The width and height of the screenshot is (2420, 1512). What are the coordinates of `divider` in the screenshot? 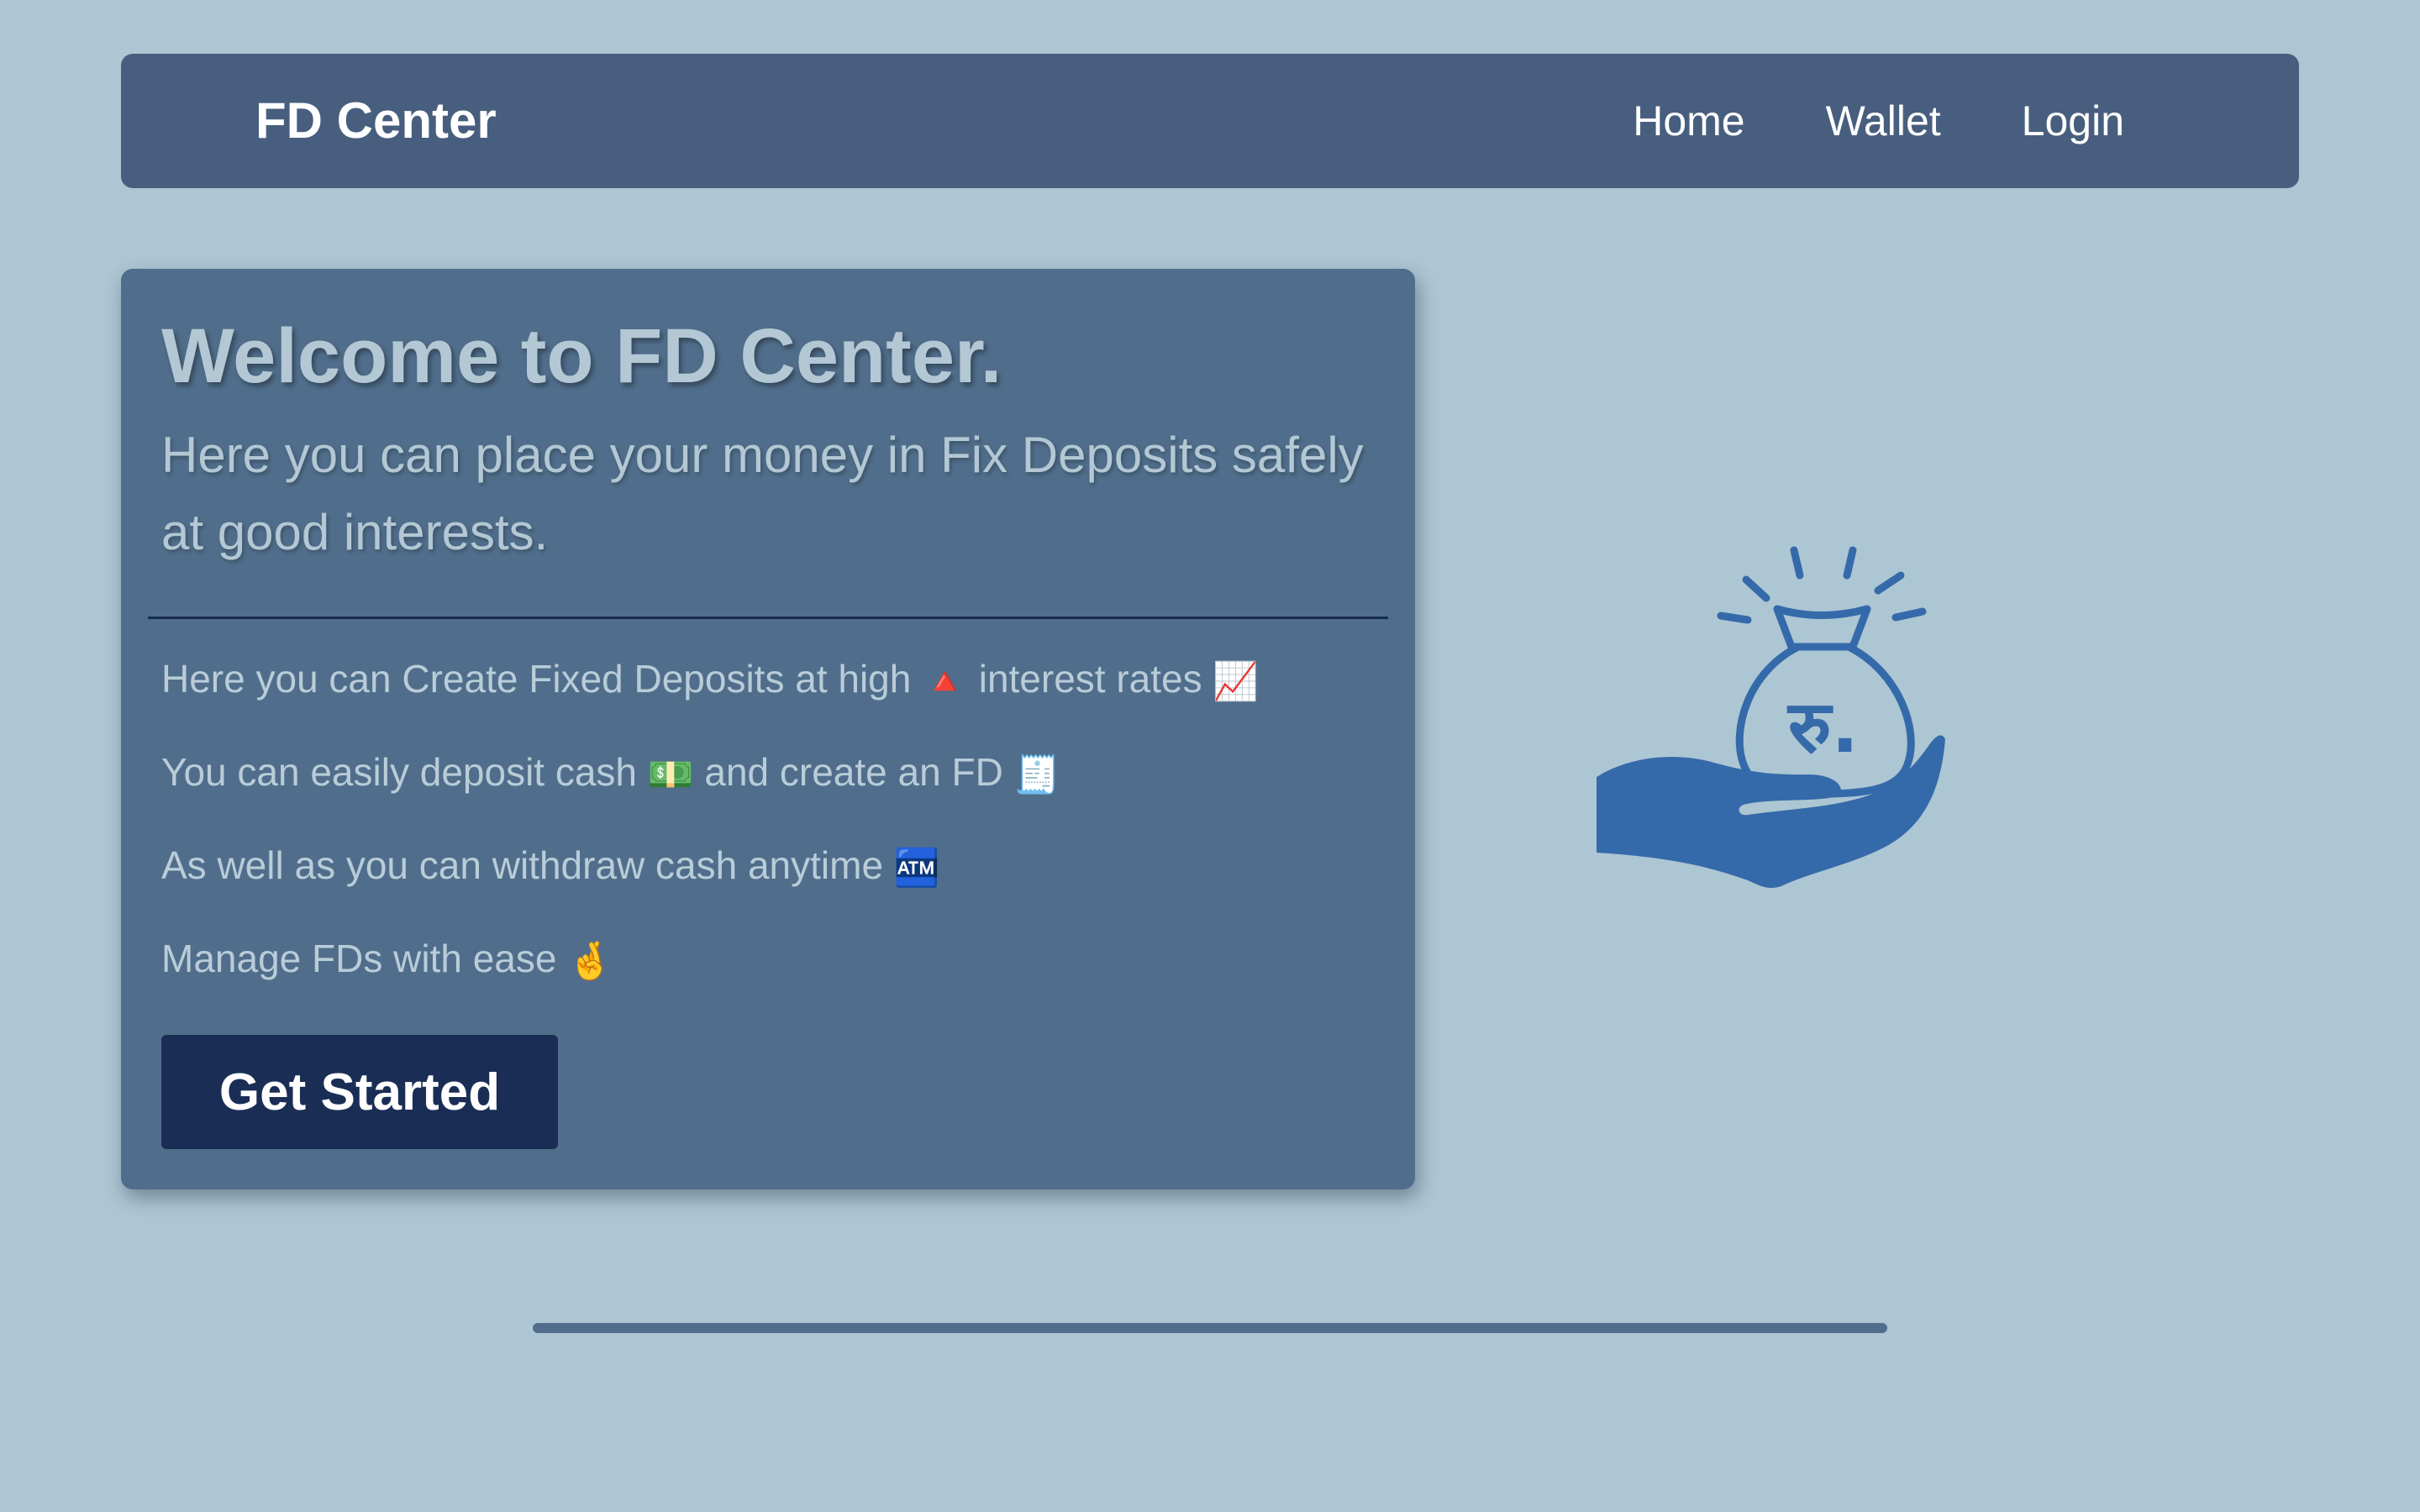 It's located at (768, 618).